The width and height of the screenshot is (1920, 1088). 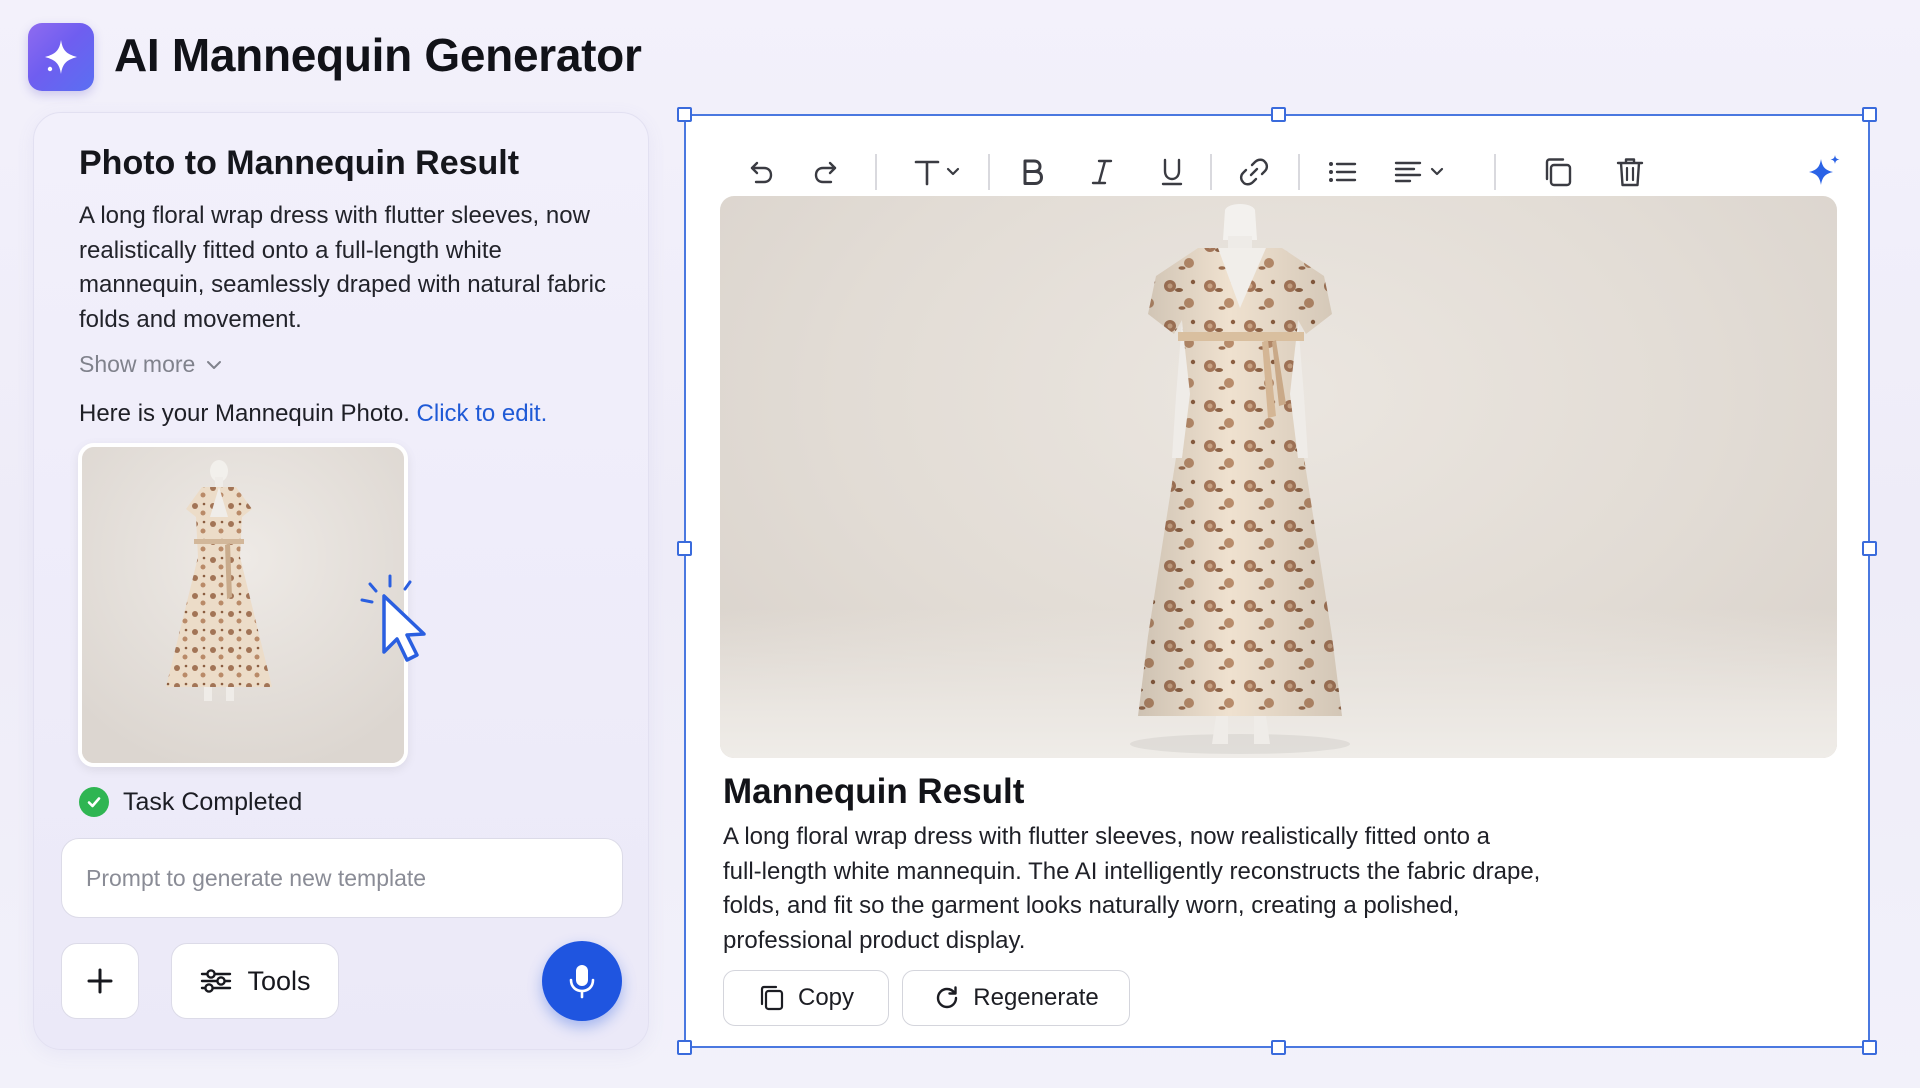 I want to click on add-button, so click(x=100, y=981).